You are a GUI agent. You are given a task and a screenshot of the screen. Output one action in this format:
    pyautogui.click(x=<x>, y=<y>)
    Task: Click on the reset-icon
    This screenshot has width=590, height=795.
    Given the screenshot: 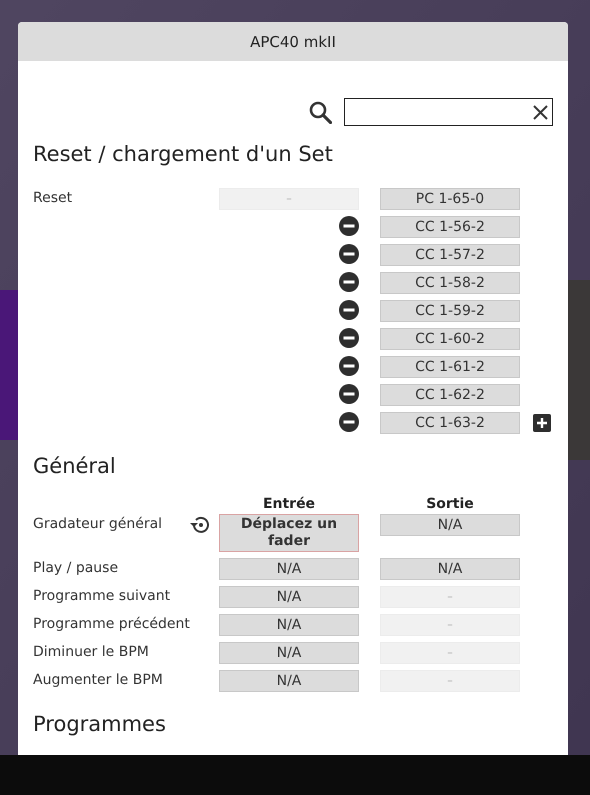 What is the action you would take?
    pyautogui.click(x=200, y=524)
    